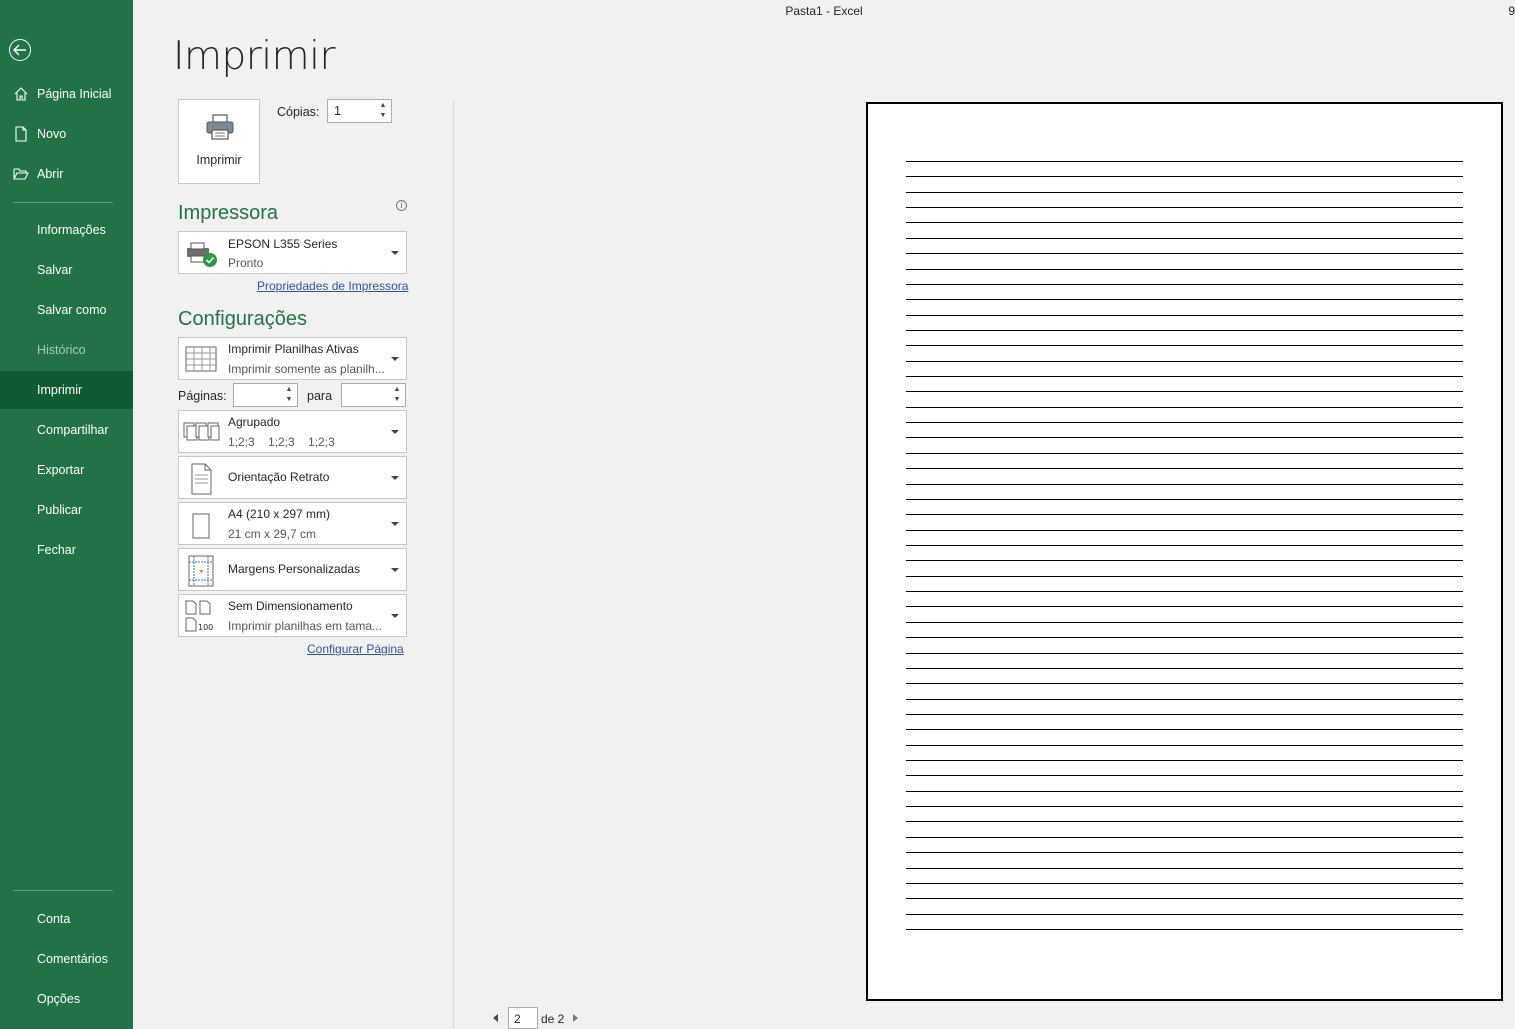 This screenshot has width=1515, height=1029. I want to click on next-page-icon, so click(575, 1018).